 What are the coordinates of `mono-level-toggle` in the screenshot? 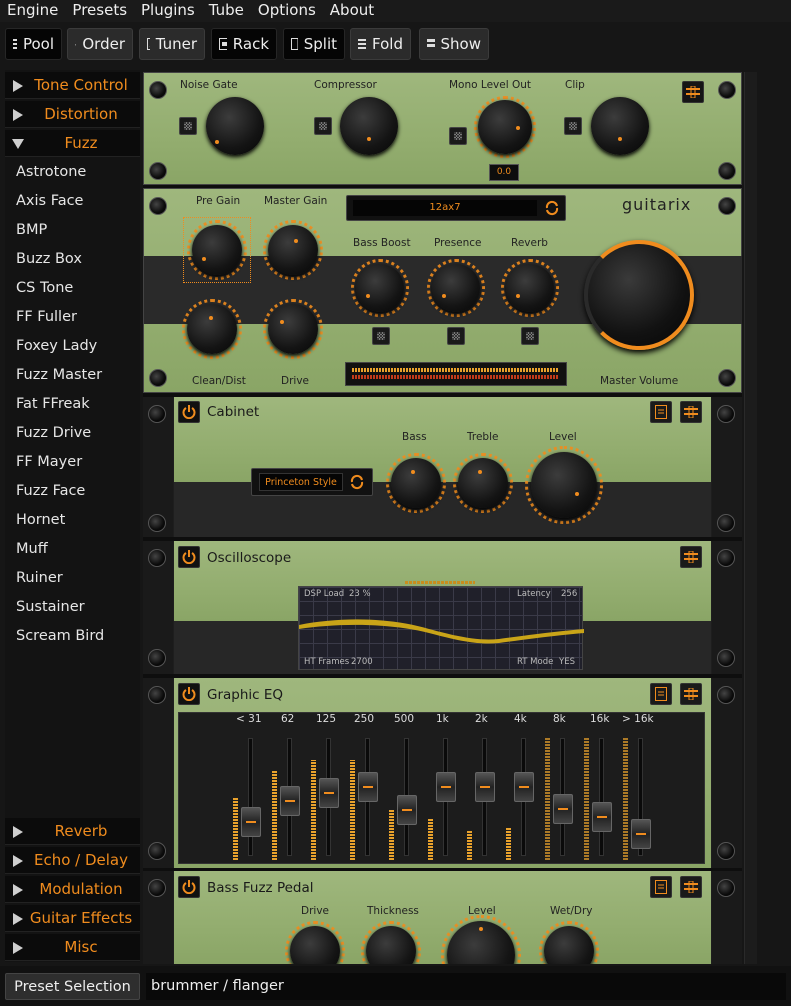 It's located at (458, 136).